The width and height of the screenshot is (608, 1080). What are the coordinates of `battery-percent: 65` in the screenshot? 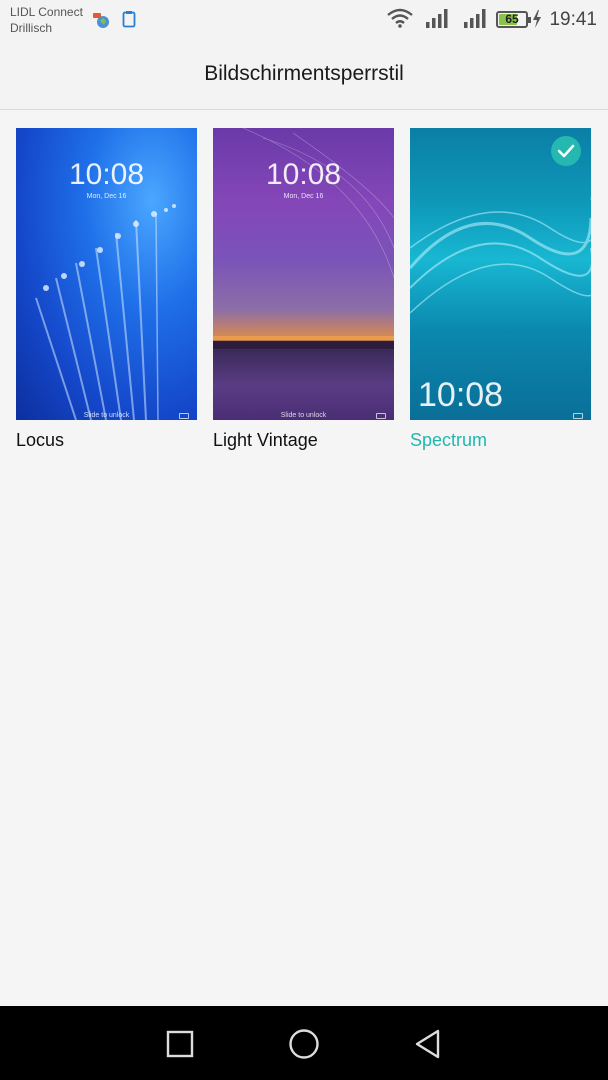 It's located at (512, 19).